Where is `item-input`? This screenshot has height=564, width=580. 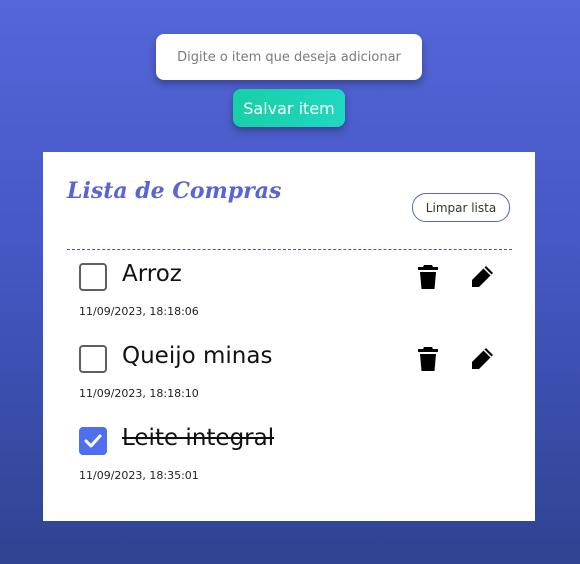
item-input is located at coordinates (289, 57).